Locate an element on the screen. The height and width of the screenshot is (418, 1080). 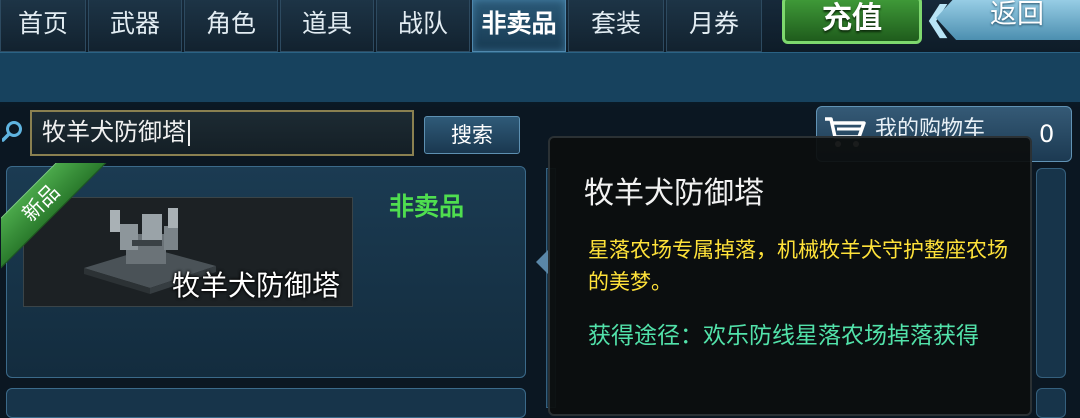
tab-weapons: 武器 is located at coordinates (135, 26).